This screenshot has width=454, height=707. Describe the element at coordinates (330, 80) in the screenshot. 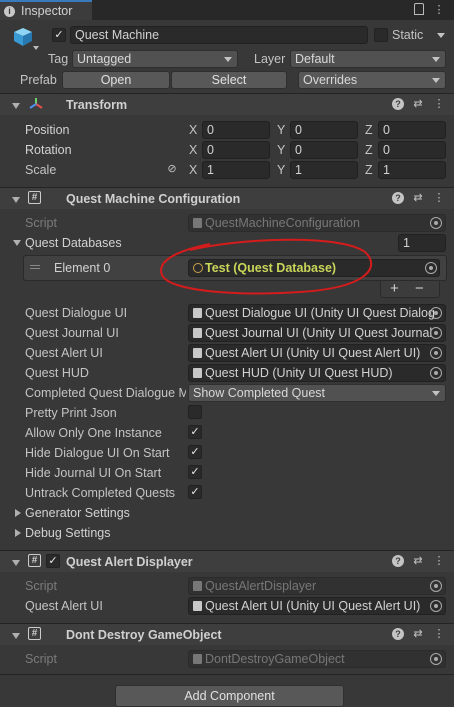

I see `overrides-label: Overrides` at that location.